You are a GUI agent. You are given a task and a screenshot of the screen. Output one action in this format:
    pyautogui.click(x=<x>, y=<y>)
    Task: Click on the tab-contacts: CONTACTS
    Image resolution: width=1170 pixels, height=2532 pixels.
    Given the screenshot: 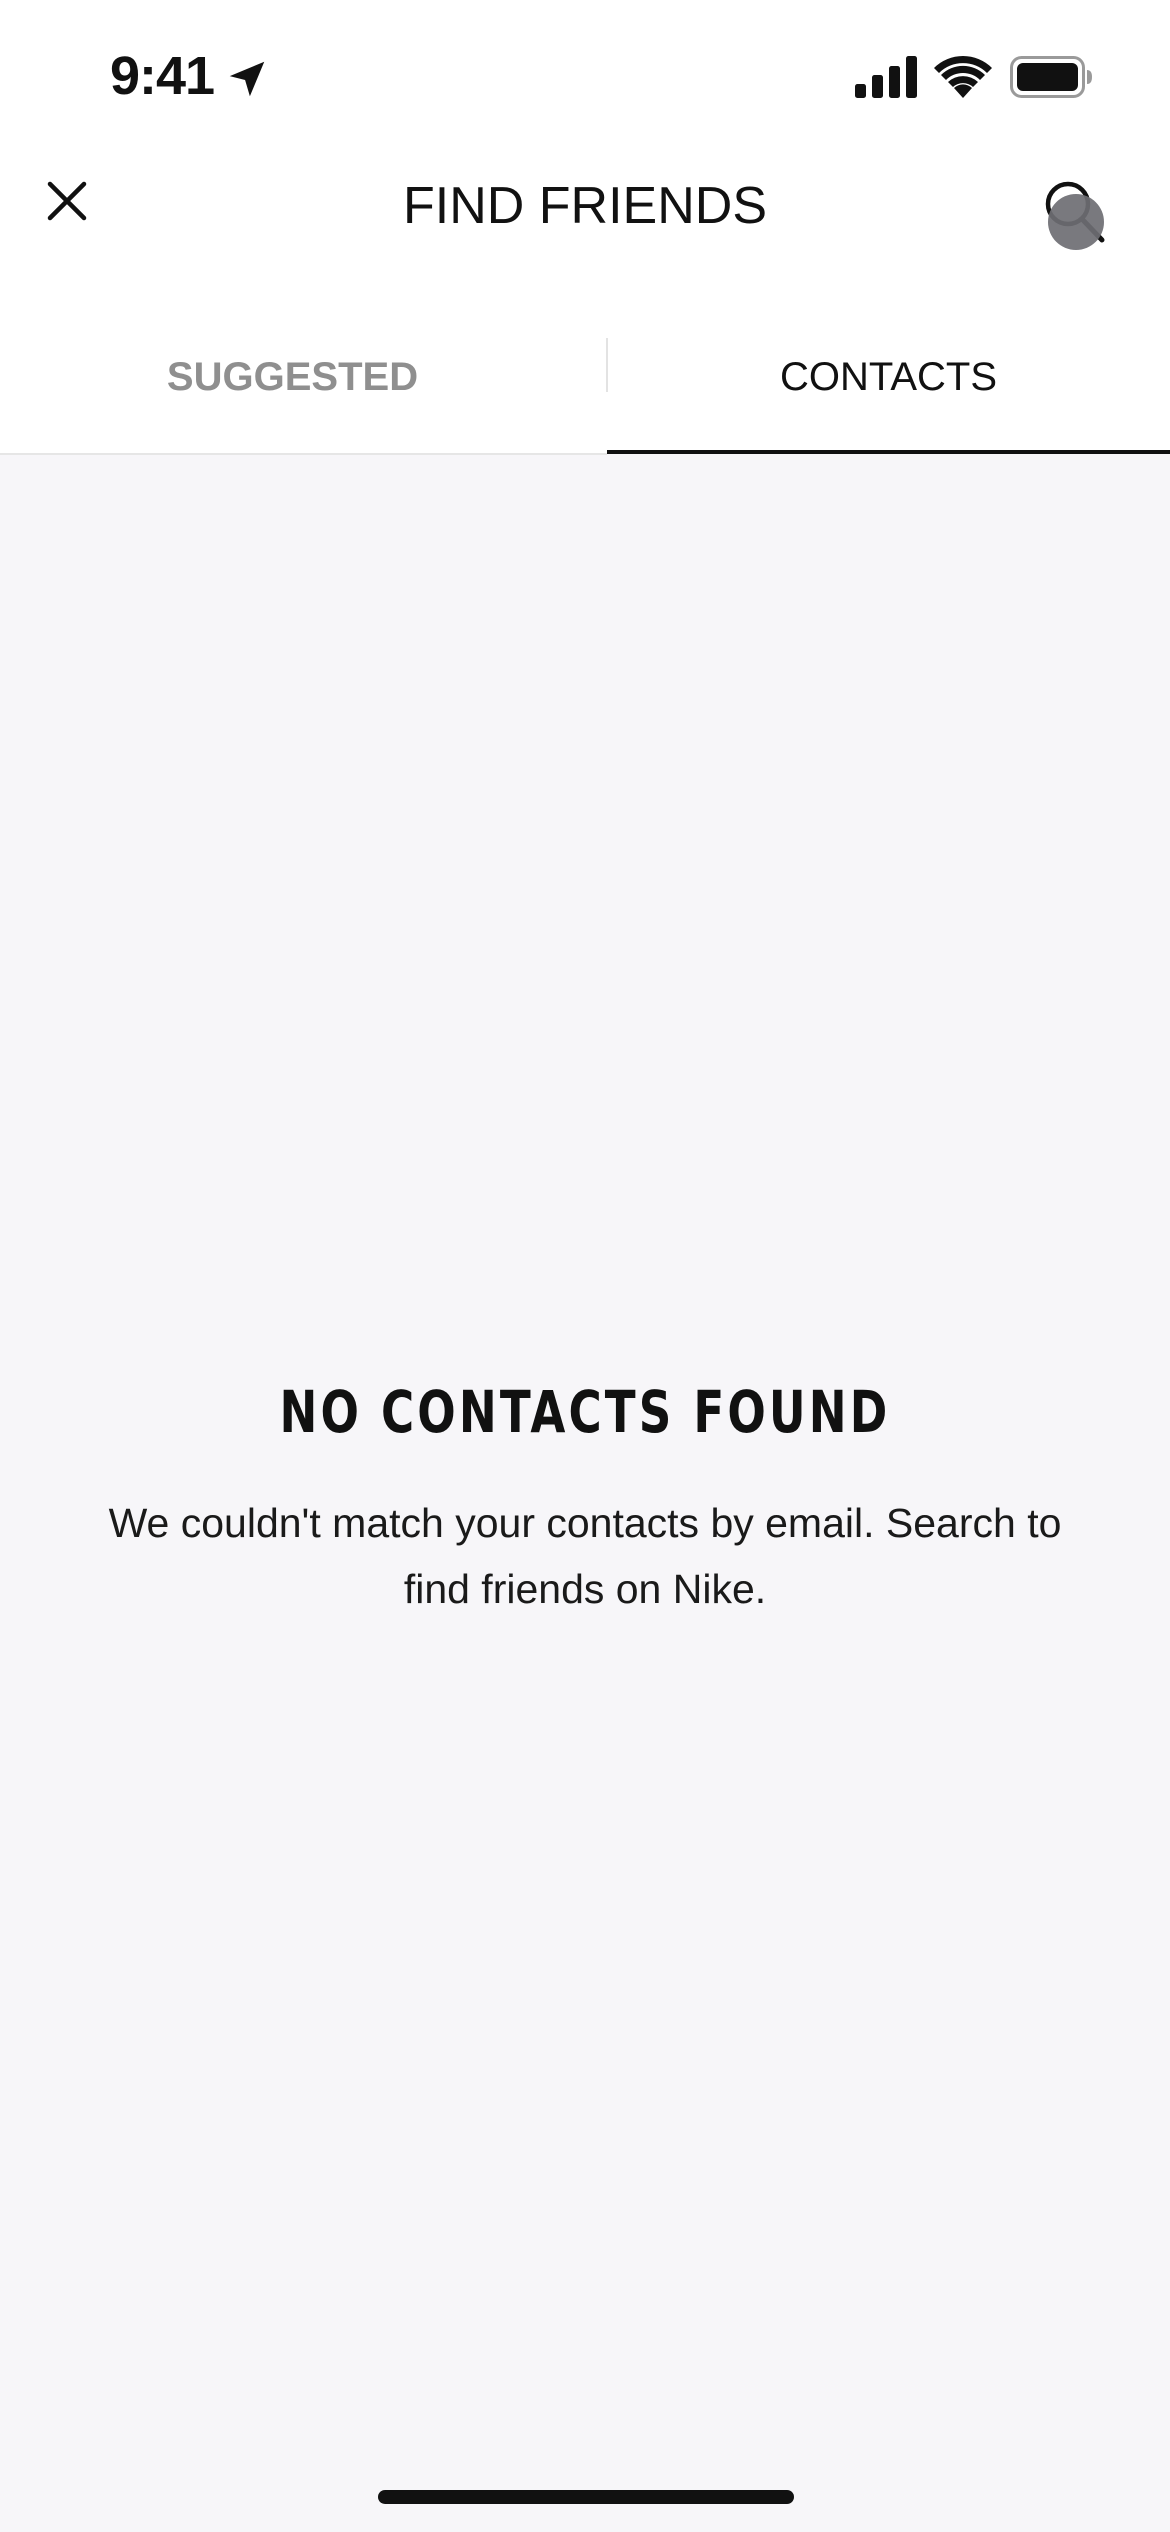 What is the action you would take?
    pyautogui.click(x=888, y=377)
    